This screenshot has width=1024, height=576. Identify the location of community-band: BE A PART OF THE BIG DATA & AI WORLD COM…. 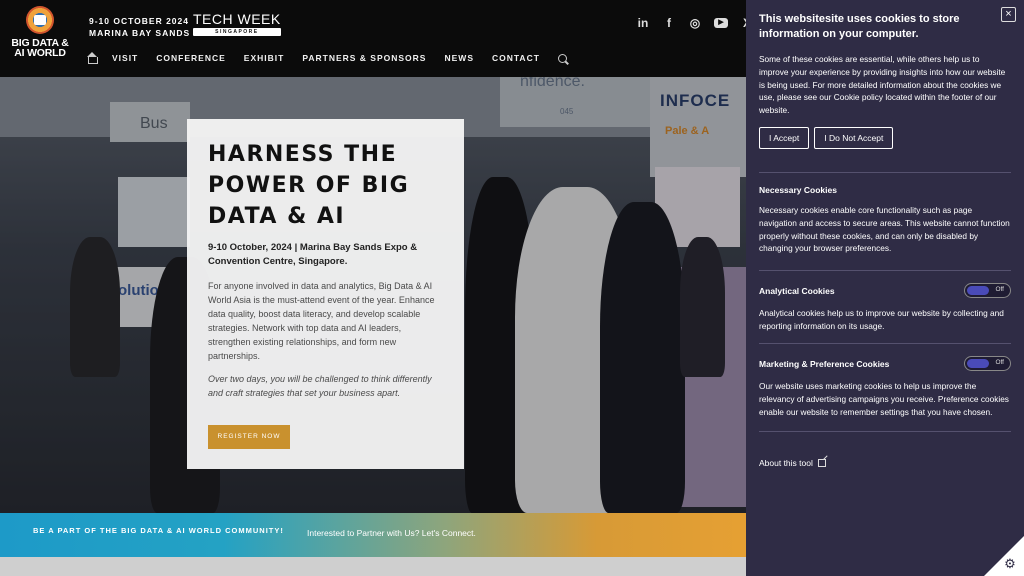
(373, 535).